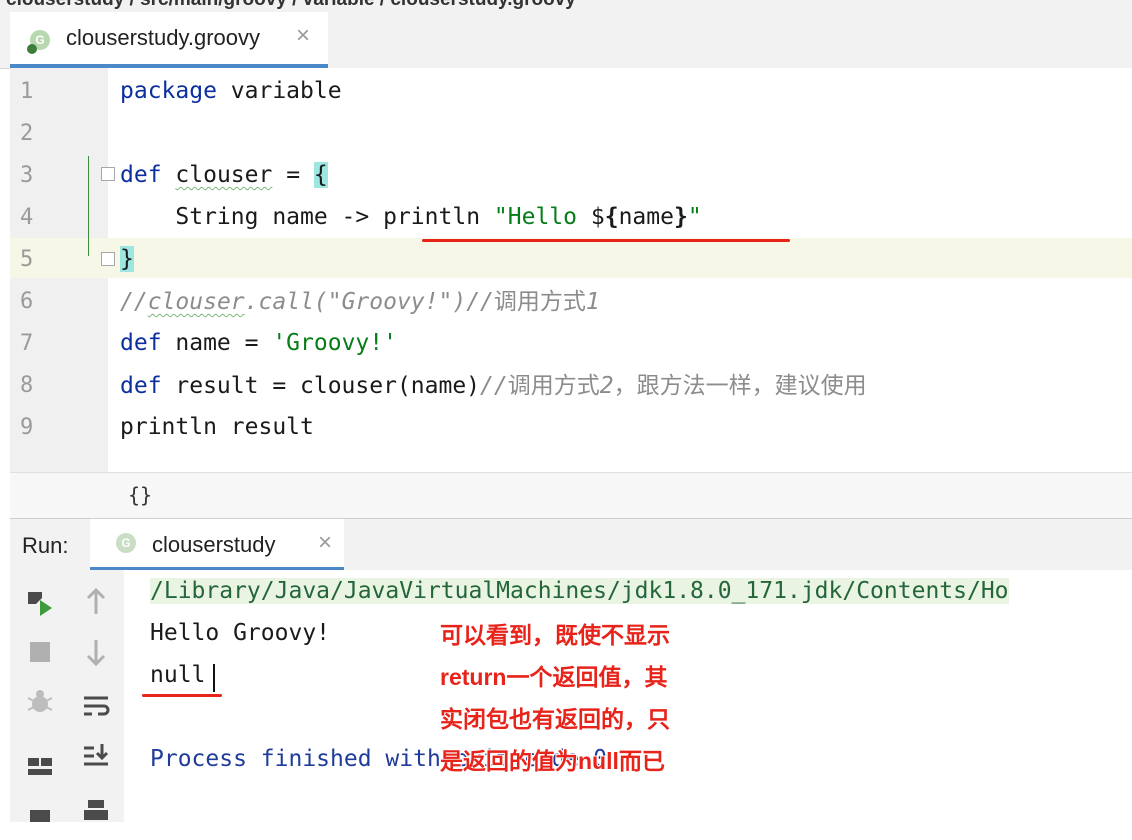  I want to click on interpolation-brace: {, so click(611, 217).